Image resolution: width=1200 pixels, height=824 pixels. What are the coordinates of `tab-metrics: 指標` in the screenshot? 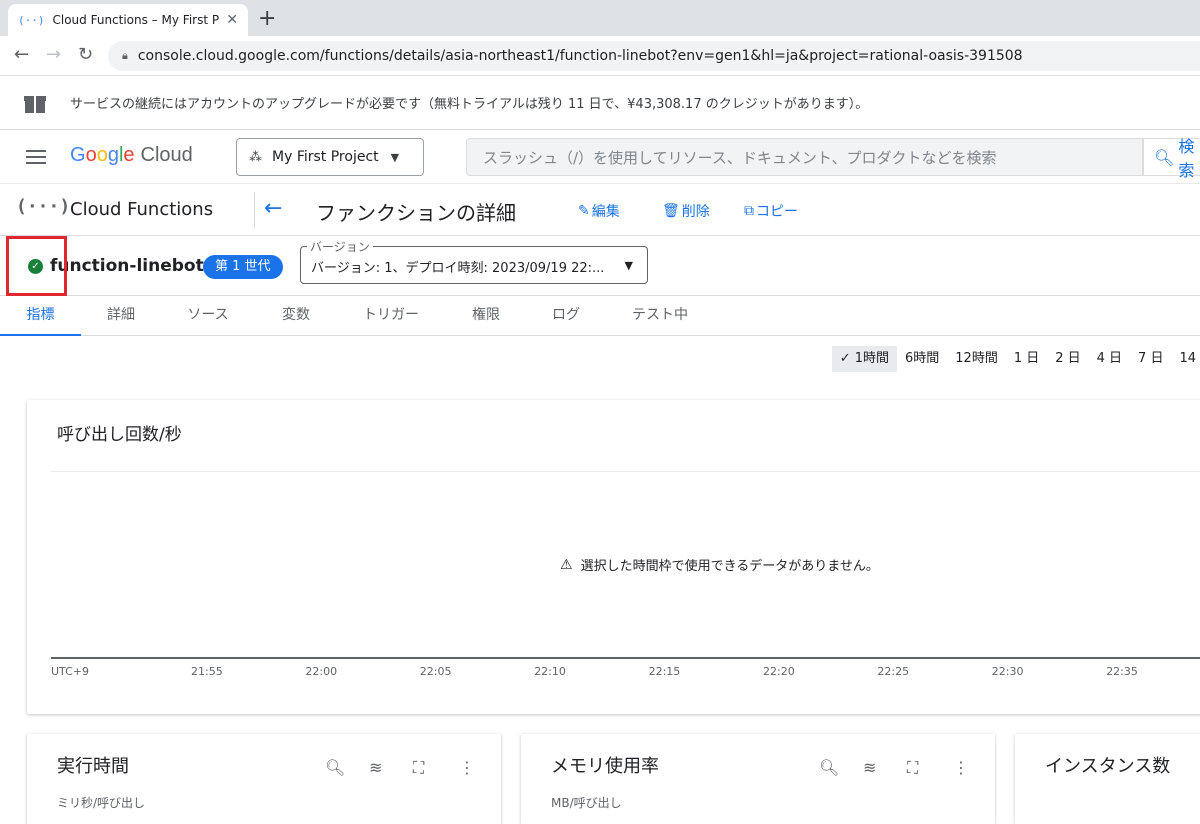 It's located at (40, 316).